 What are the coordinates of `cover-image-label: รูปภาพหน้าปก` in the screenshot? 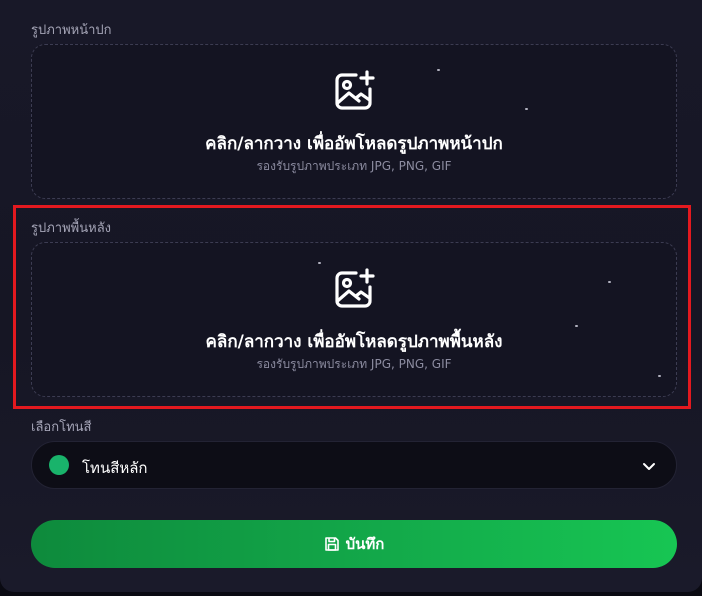 It's located at (71, 30).